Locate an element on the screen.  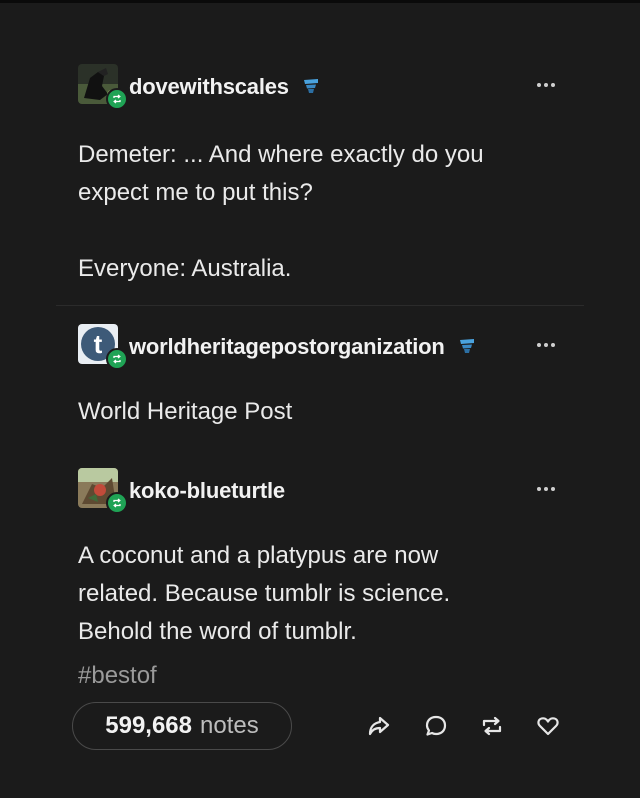
notes-button: 599,668 notes is located at coordinates (182, 726).